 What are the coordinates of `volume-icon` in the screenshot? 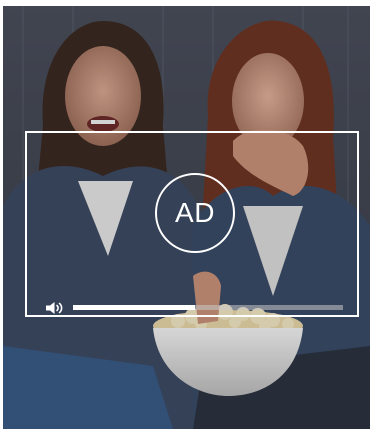 It's located at (54, 308).